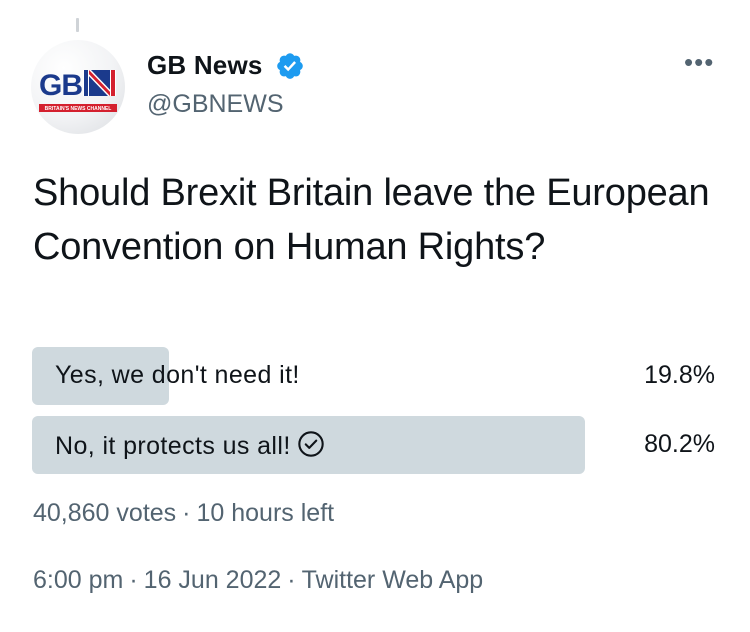  What do you see at coordinates (679, 444) in the screenshot?
I see `poll-option-percent: 80.2%` at bounding box center [679, 444].